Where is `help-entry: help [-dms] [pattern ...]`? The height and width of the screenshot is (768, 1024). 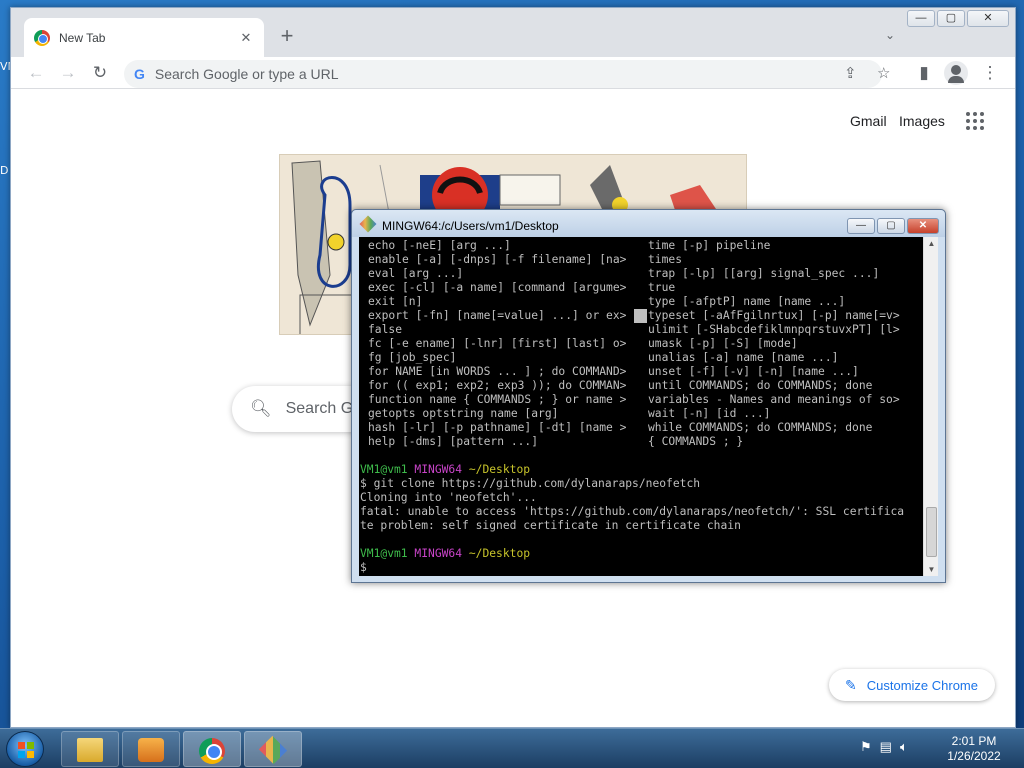
help-entry: help [-dms] [pattern ...] is located at coordinates (453, 441).